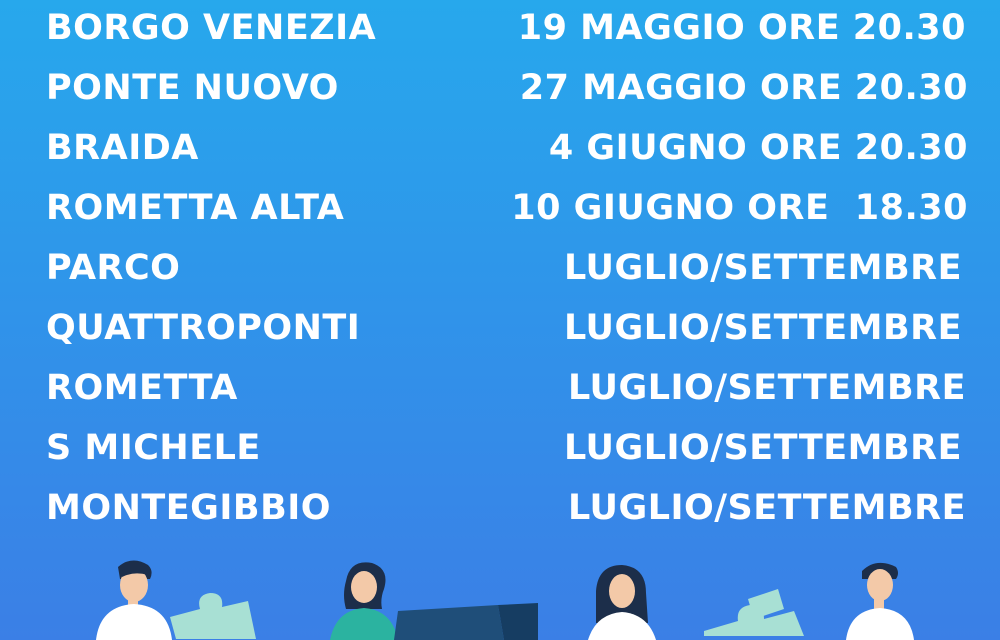  What do you see at coordinates (113, 268) in the screenshot?
I see `place-name: PARCO` at bounding box center [113, 268].